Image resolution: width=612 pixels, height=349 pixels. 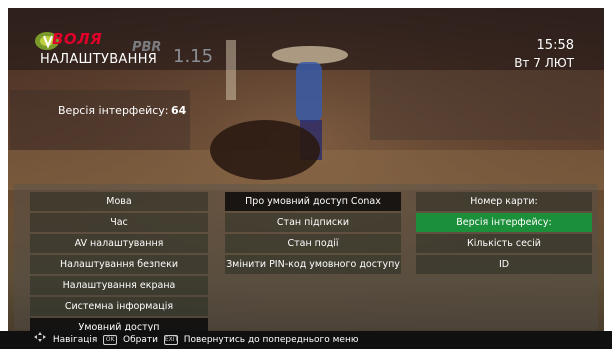 I want to click on menu-item-system-info: Системна інформація, so click(x=119, y=306).